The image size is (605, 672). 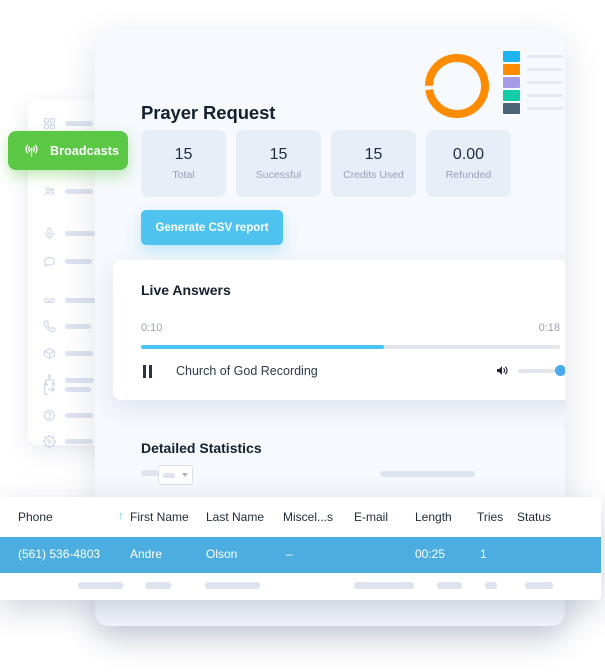 I want to click on stat-card-sucessful: 15 Sucessful, so click(x=278, y=163).